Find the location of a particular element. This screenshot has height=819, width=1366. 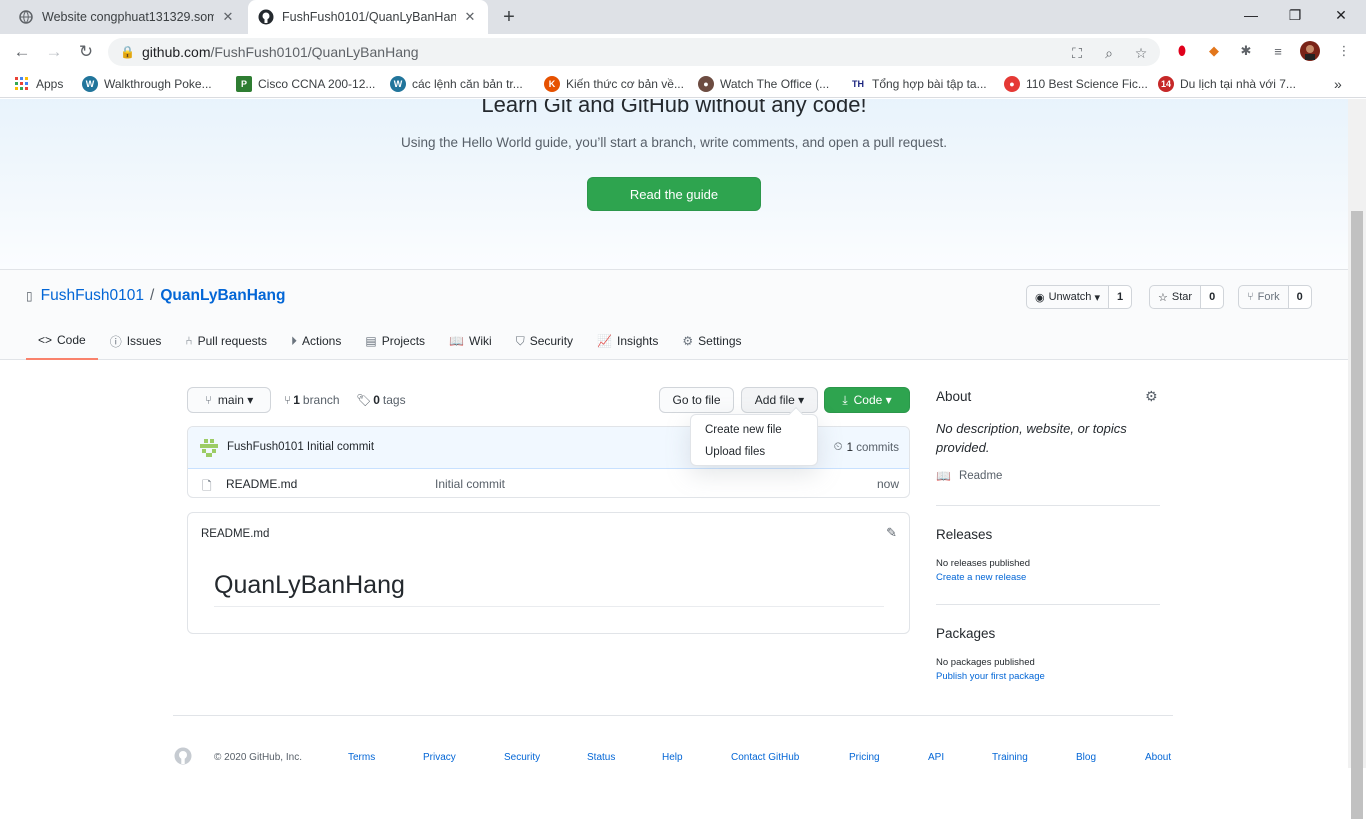

readme-heading: QuanLyBanHang is located at coordinates (549, 589).